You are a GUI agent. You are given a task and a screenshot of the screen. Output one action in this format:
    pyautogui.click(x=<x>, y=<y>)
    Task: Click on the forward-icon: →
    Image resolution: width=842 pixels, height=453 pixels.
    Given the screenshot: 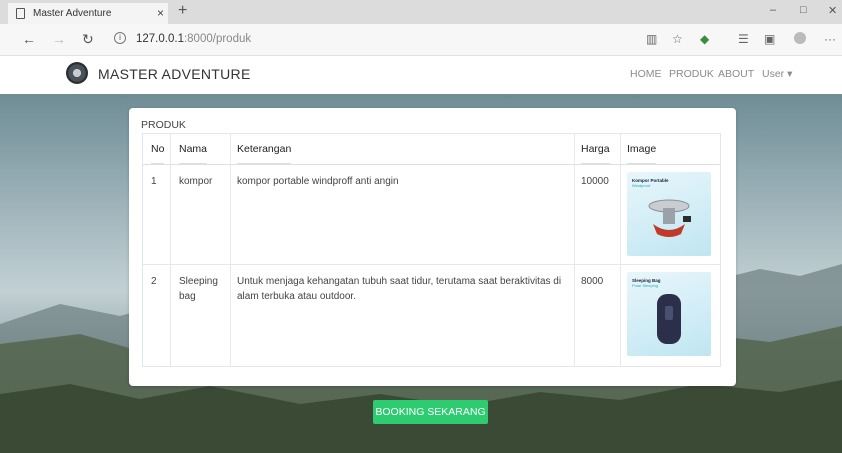 What is the action you would take?
    pyautogui.click(x=59, y=39)
    